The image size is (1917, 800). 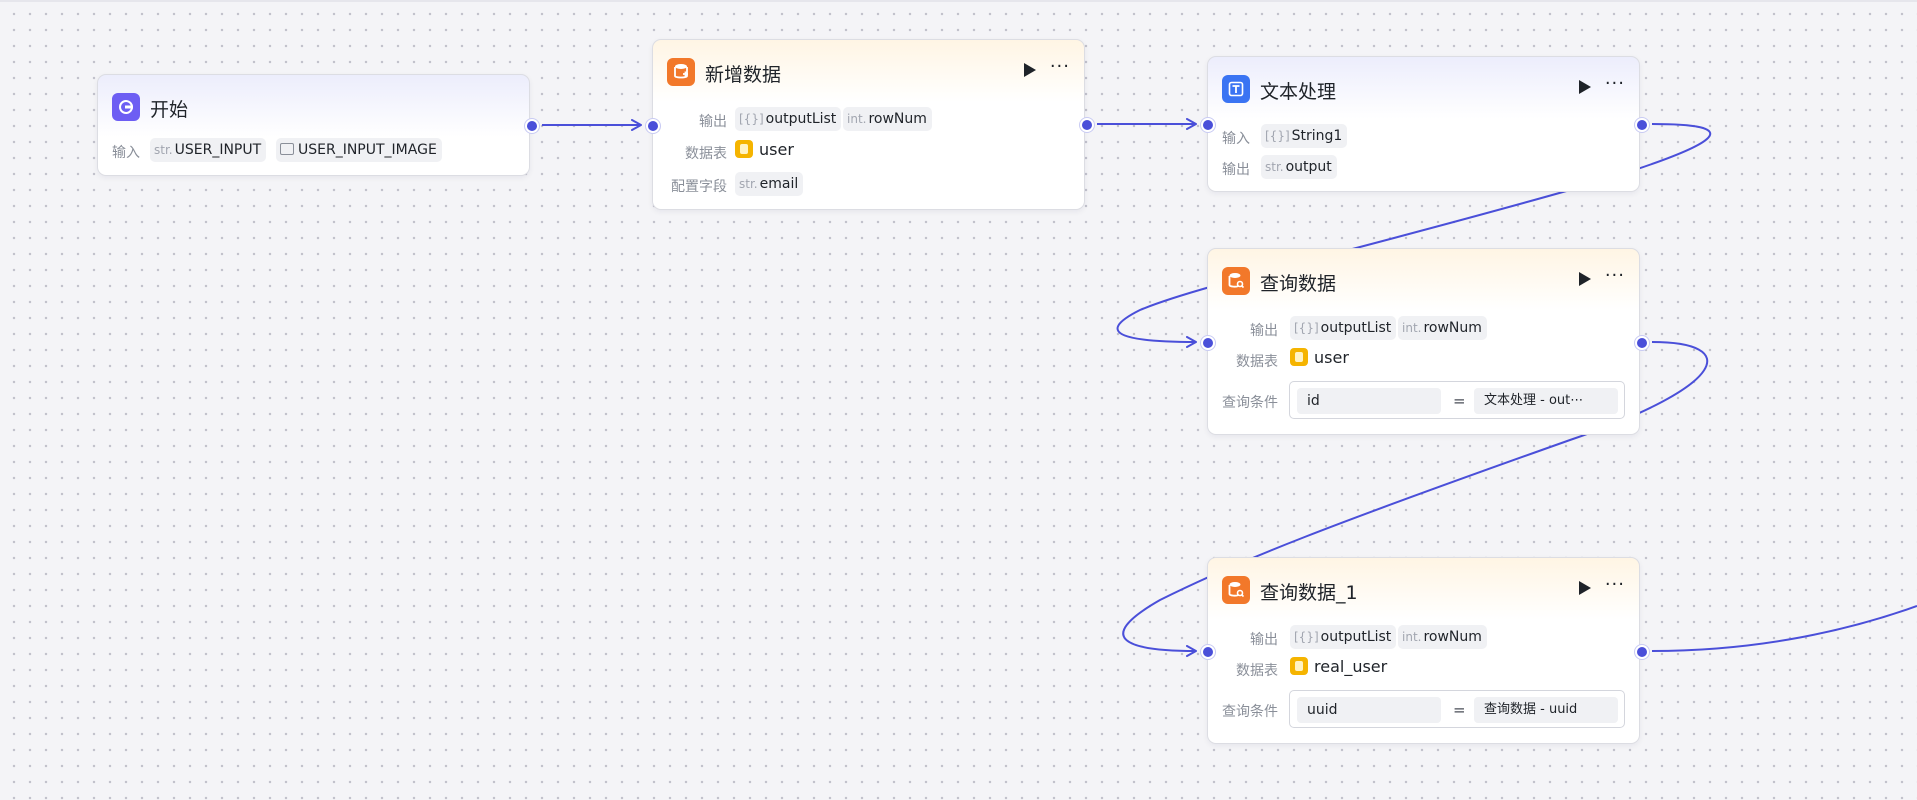 What do you see at coordinates (1369, 710) in the screenshot?
I see `condition-left-field: uuid` at bounding box center [1369, 710].